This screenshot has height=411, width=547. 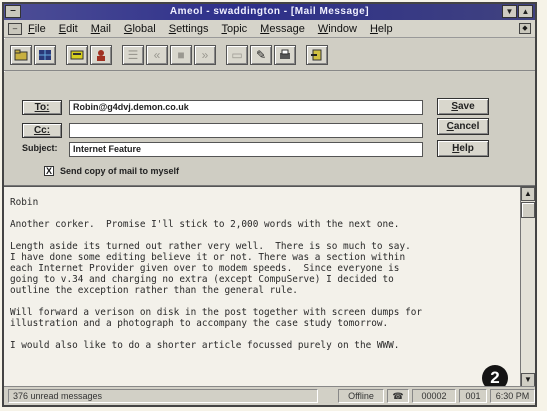 I want to click on menu-message: Message, so click(x=282, y=29).